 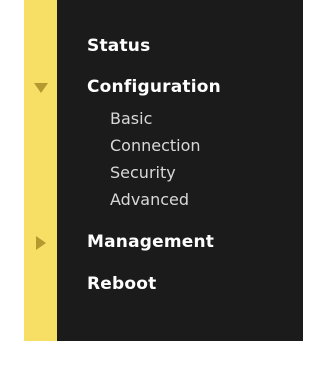 I want to click on navigation-accent-strip, so click(x=40, y=170).